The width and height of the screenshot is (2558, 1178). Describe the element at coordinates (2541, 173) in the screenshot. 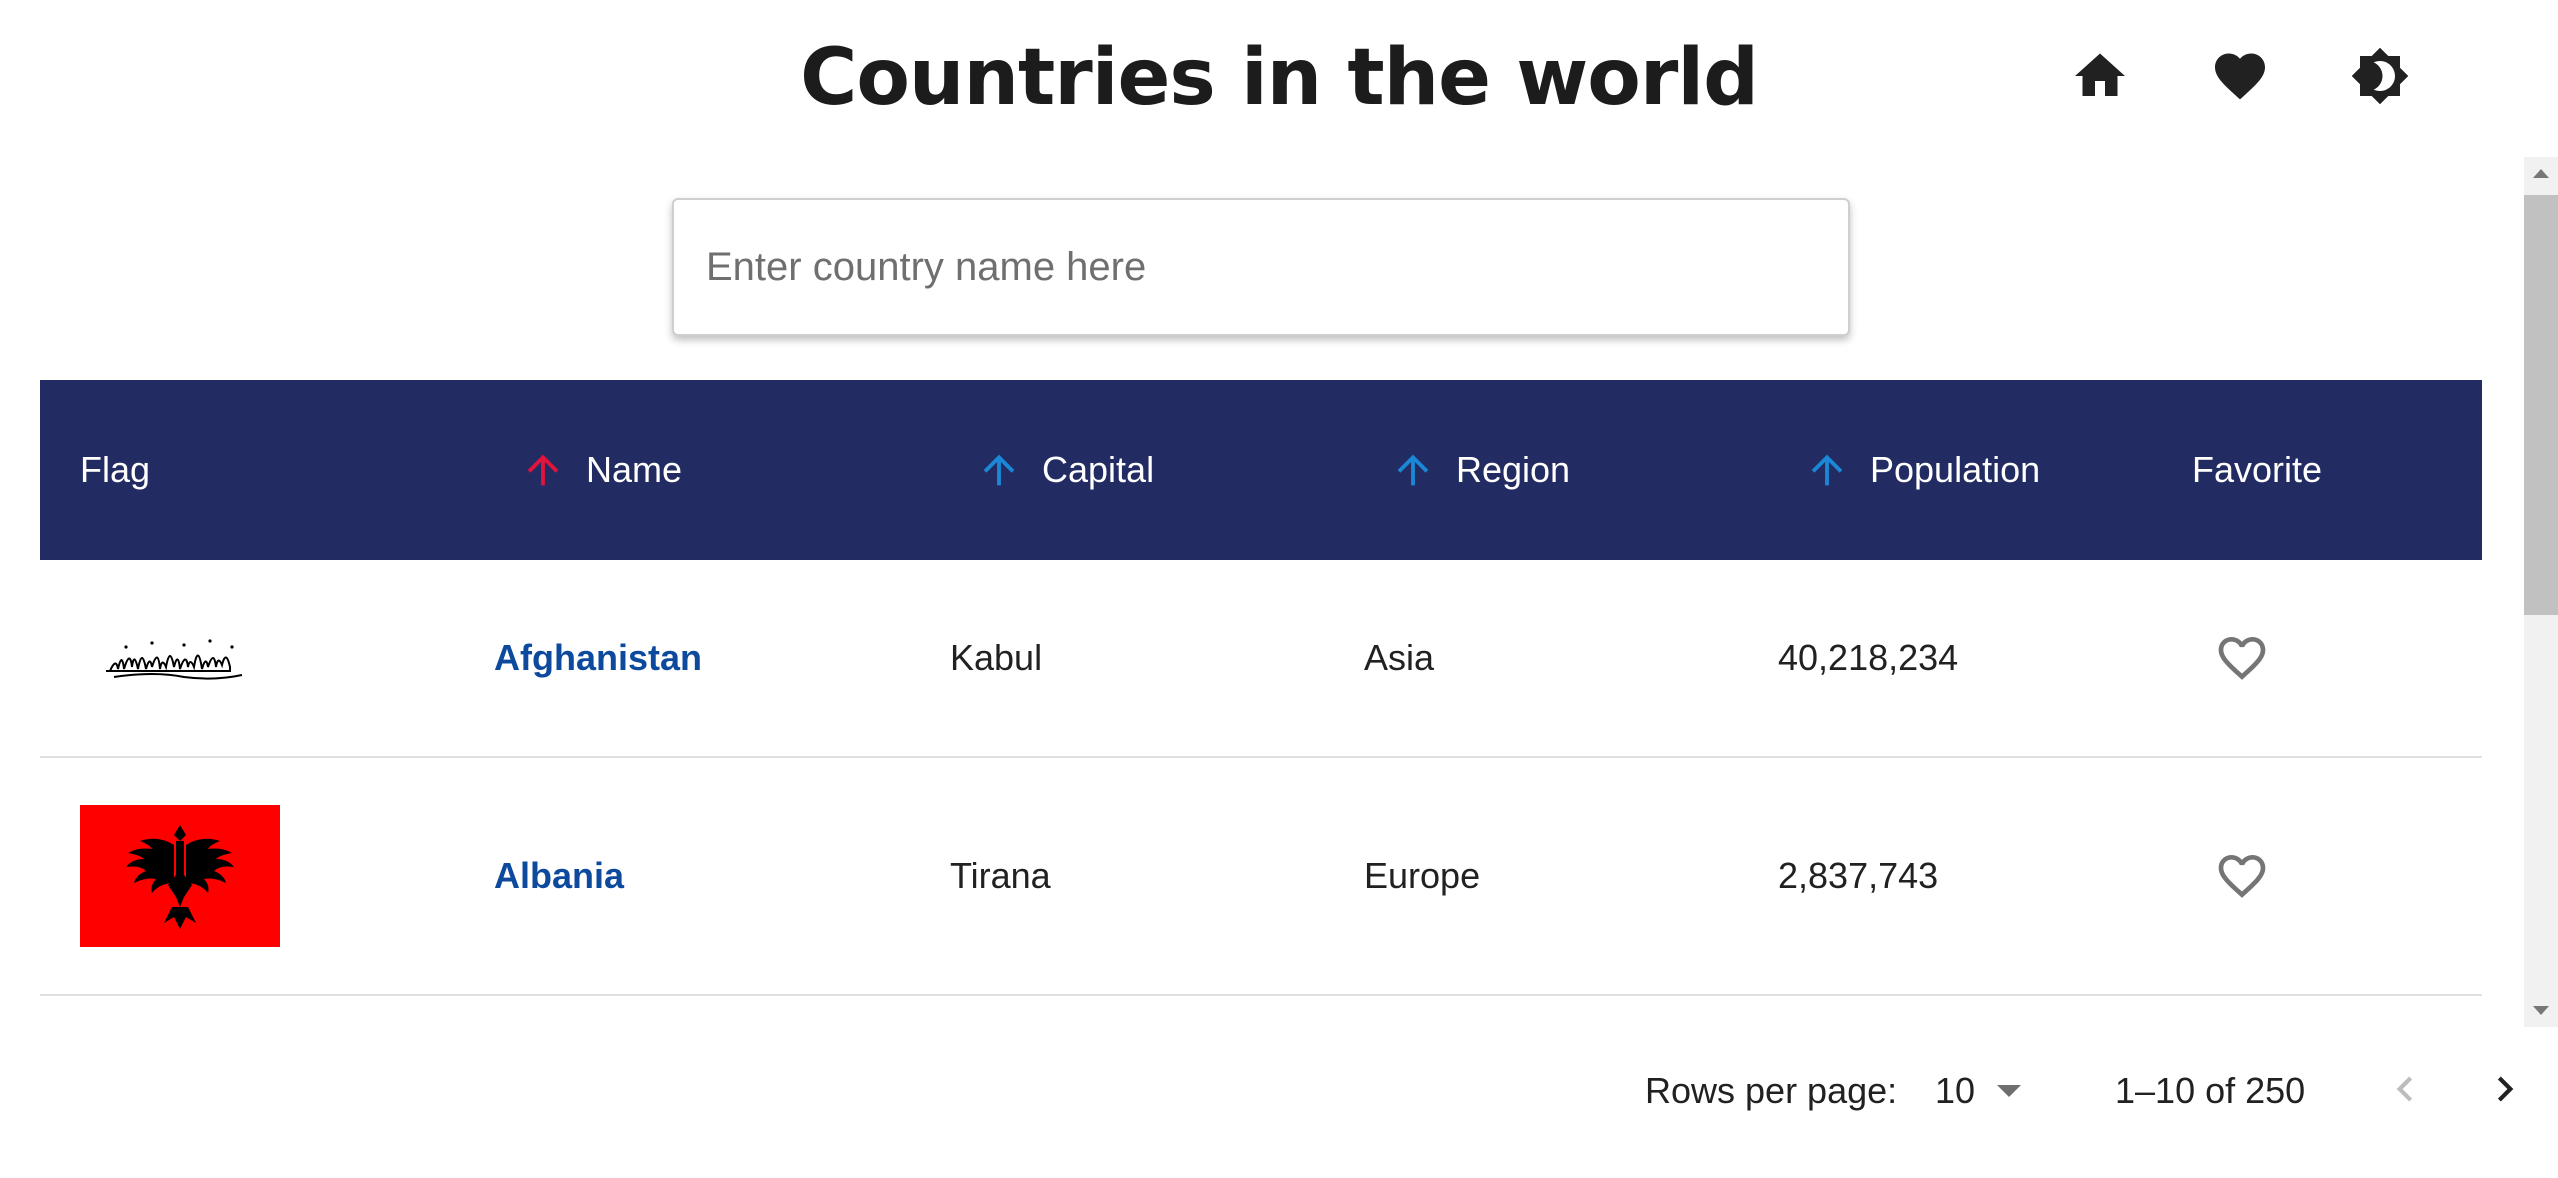

I see `scroll-up-arrow-icon` at that location.